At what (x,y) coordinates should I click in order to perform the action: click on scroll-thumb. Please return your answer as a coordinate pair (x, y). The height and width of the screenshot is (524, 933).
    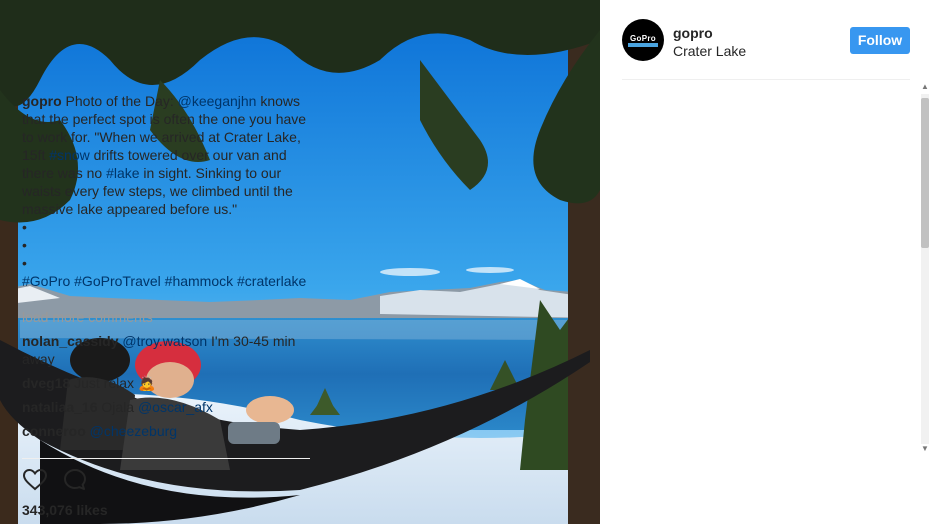
    Looking at the image, I should click on (925, 173).